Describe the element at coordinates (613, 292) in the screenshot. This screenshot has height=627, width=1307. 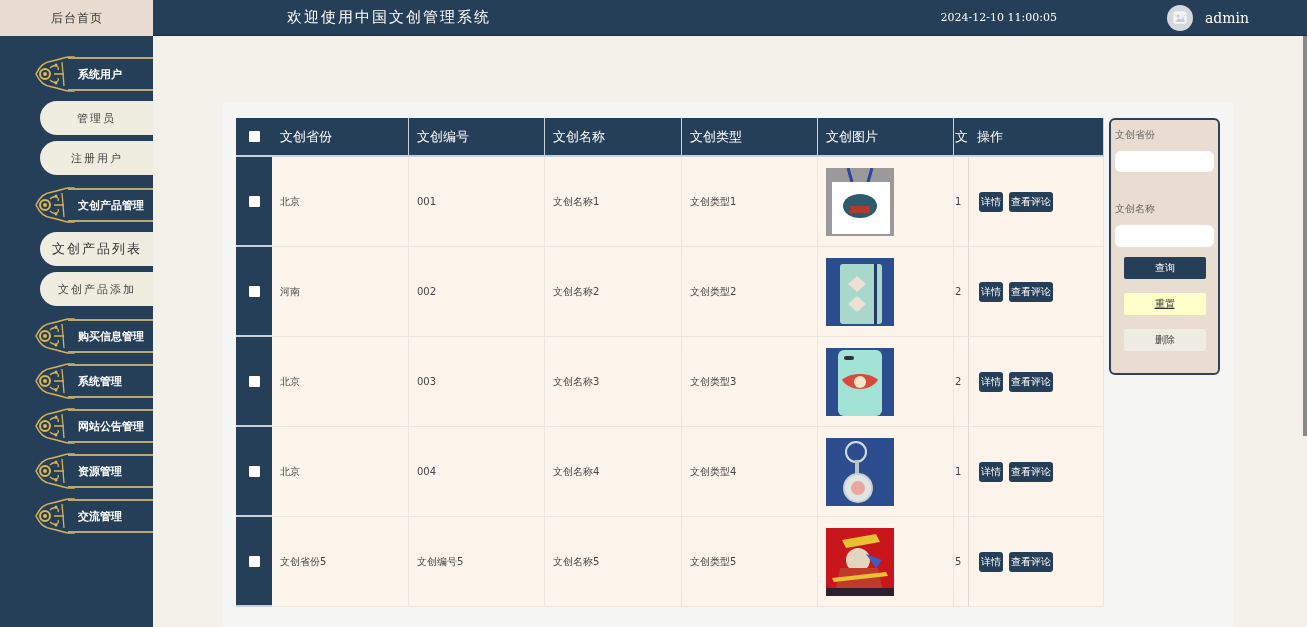
I see `table-cell: 文创名称2` at that location.